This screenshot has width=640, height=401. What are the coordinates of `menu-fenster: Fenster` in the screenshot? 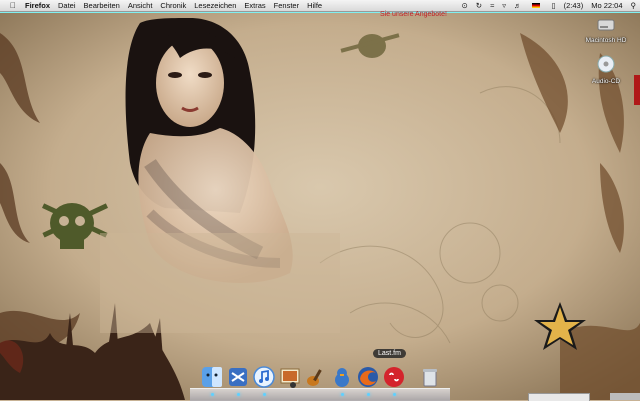 It's located at (286, 5).